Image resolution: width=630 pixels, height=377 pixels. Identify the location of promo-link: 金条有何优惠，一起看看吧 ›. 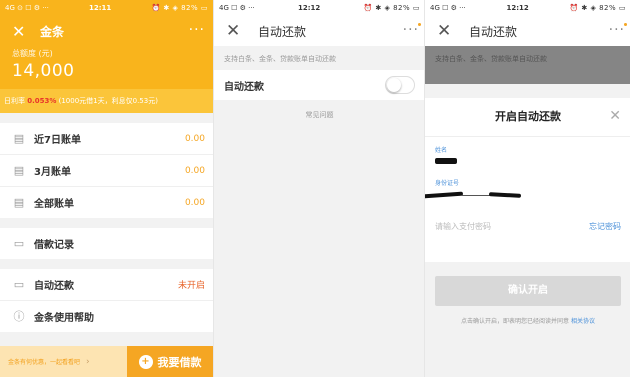
(63, 361).